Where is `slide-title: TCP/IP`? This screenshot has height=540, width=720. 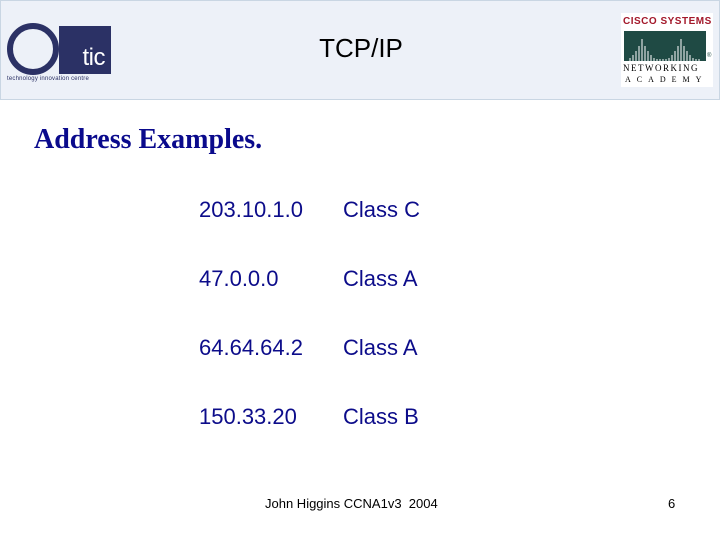
slide-title: TCP/IP is located at coordinates (361, 48).